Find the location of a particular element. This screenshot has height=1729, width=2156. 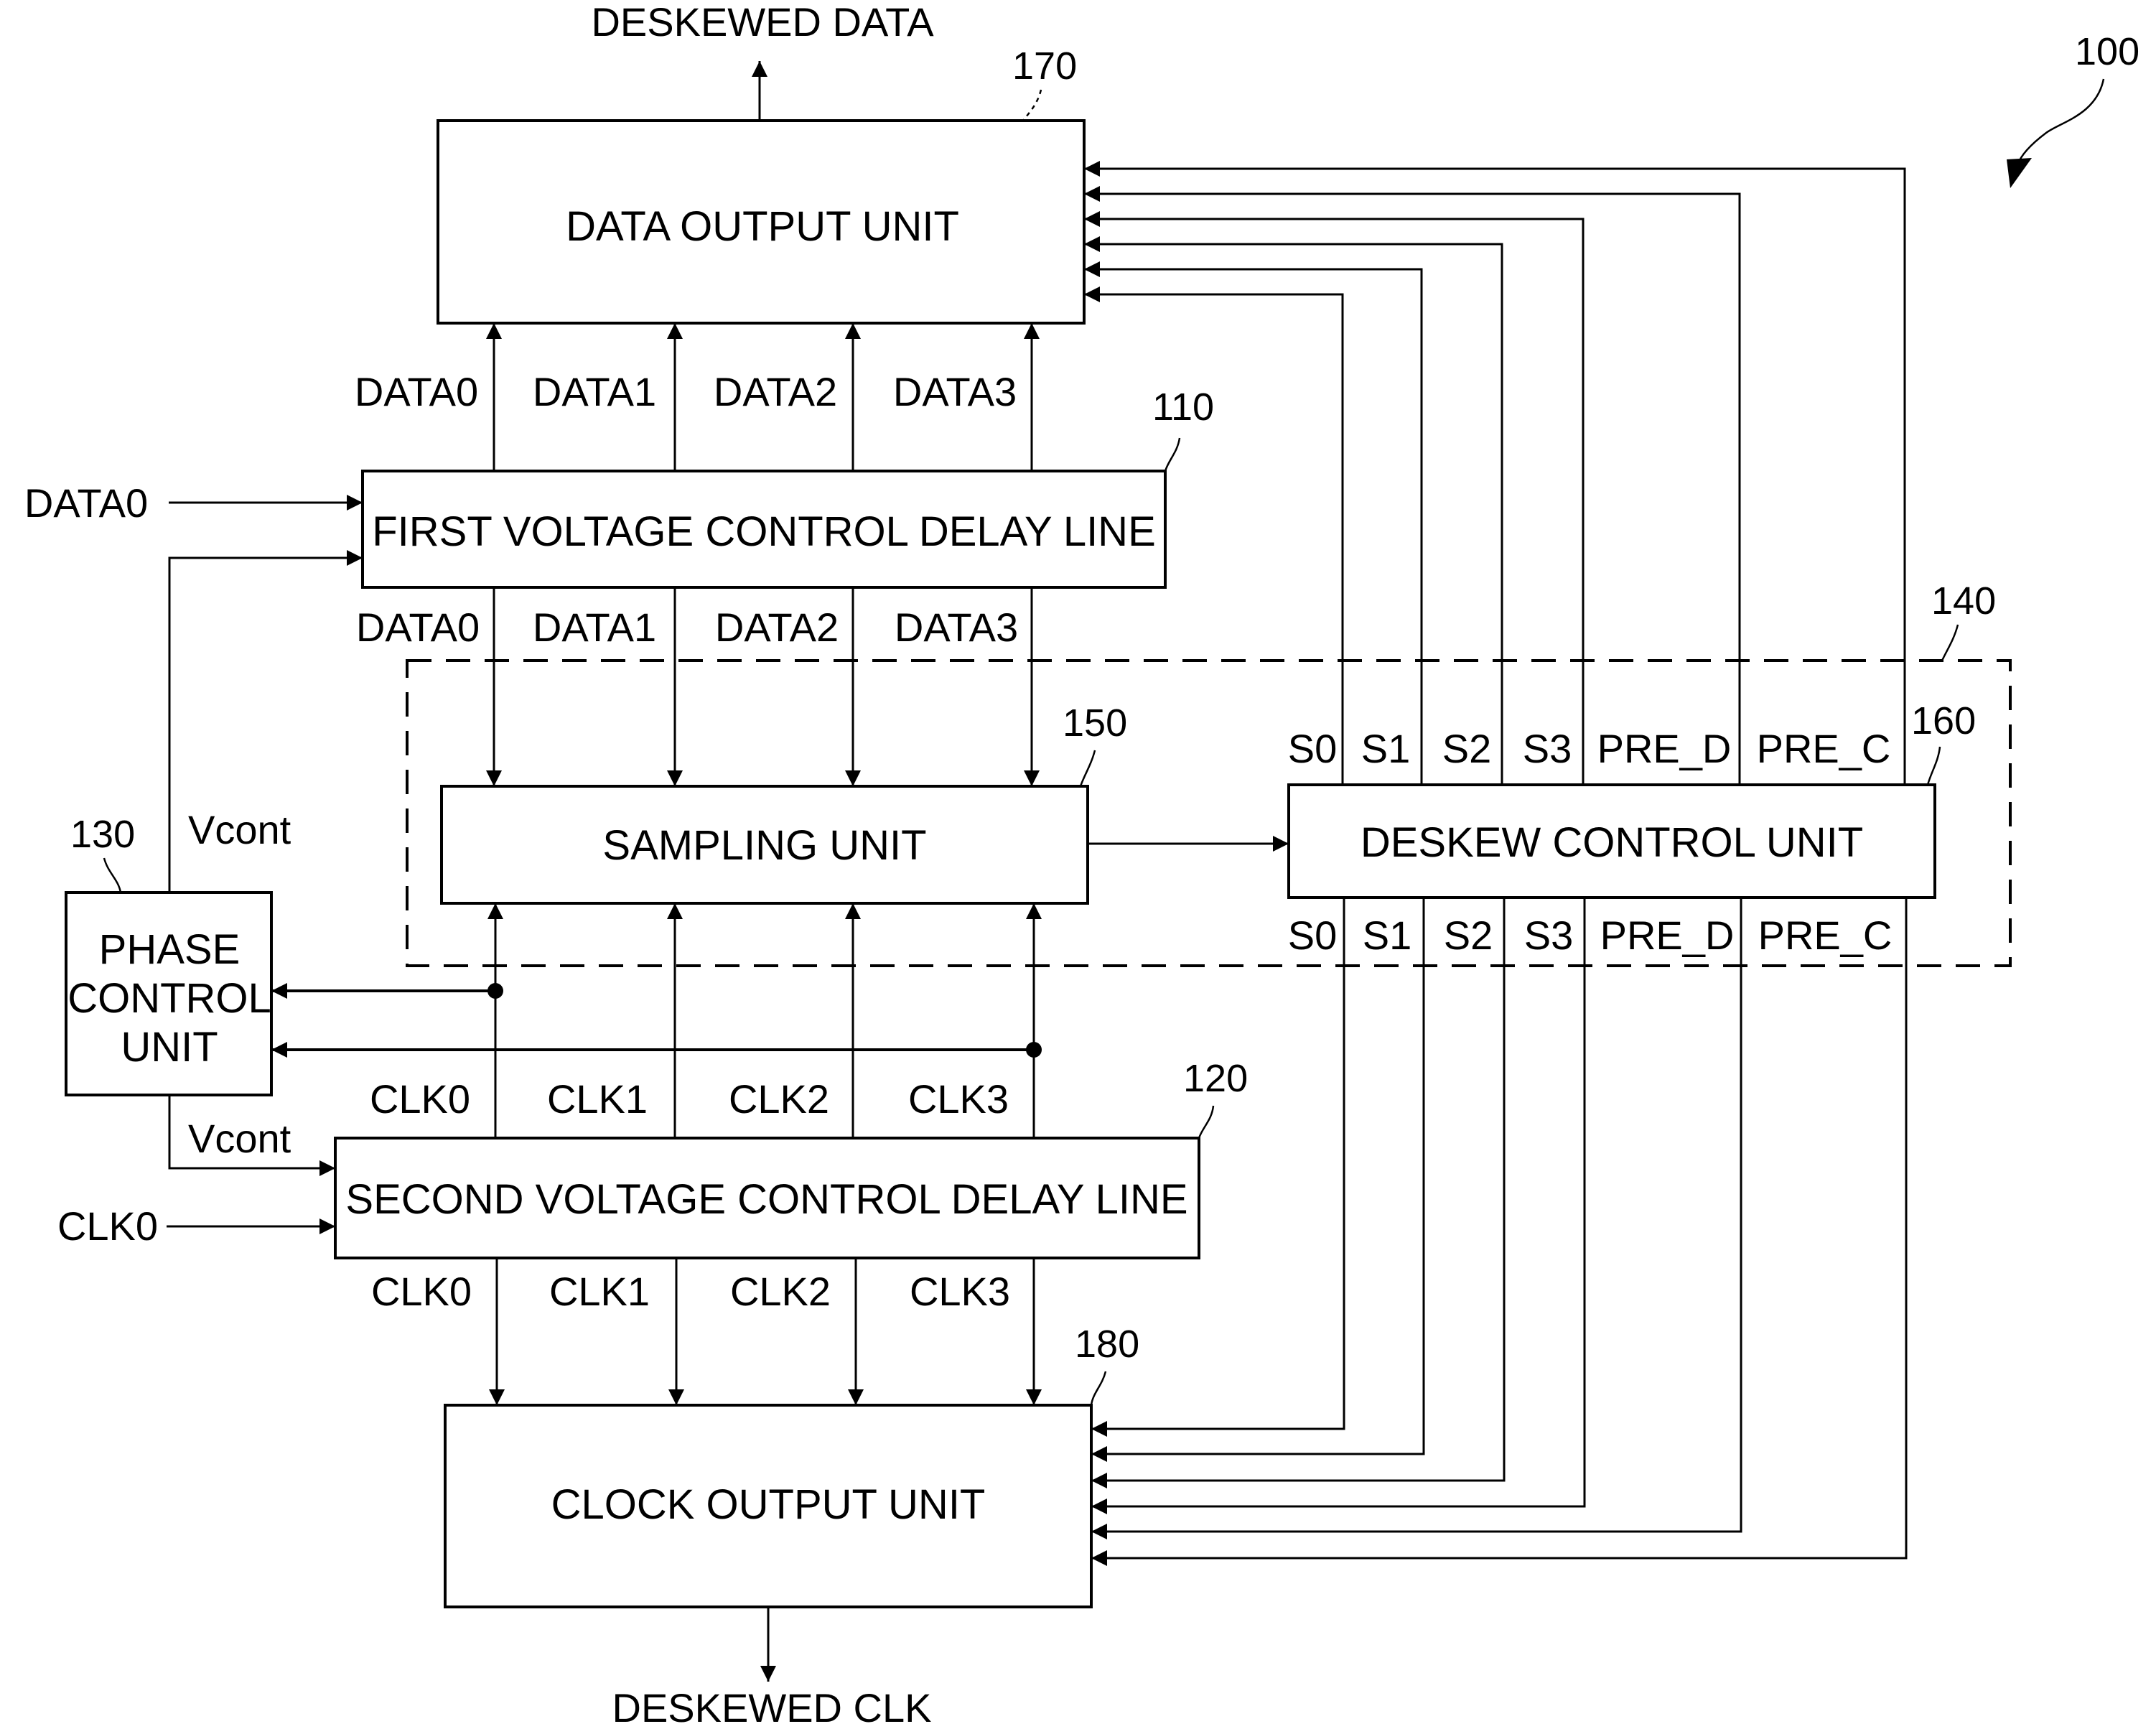

ref-120-leader is located at coordinates (1206, 1122).